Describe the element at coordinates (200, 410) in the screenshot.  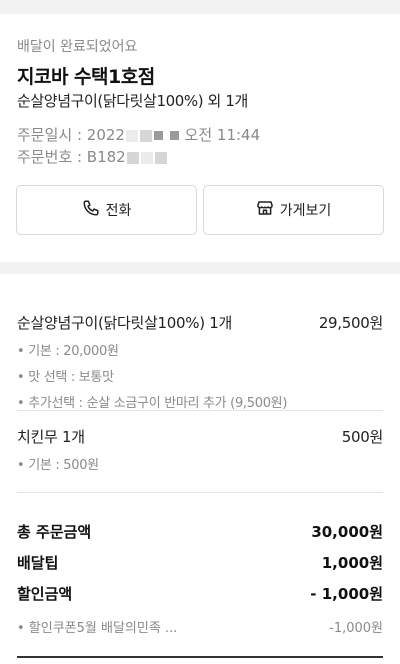
I see `item-divider` at that location.